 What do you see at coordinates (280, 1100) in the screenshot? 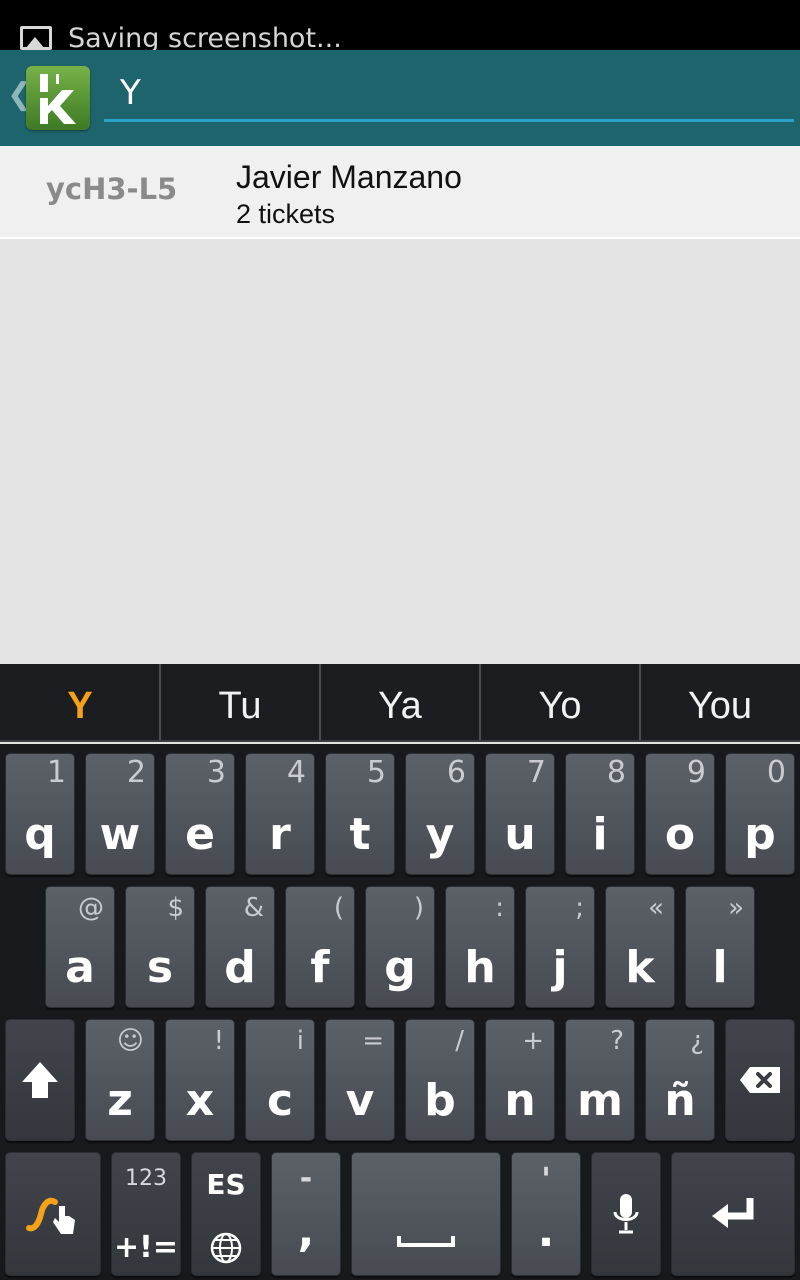
I see `key-label: c` at bounding box center [280, 1100].